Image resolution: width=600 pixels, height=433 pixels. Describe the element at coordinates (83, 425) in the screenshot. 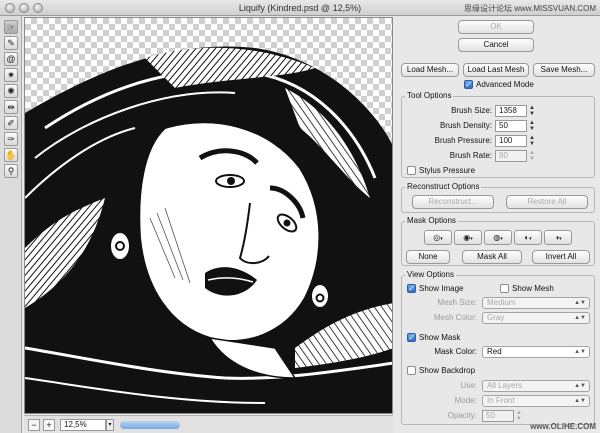

I see `zoom-level-field: 12,5%` at that location.